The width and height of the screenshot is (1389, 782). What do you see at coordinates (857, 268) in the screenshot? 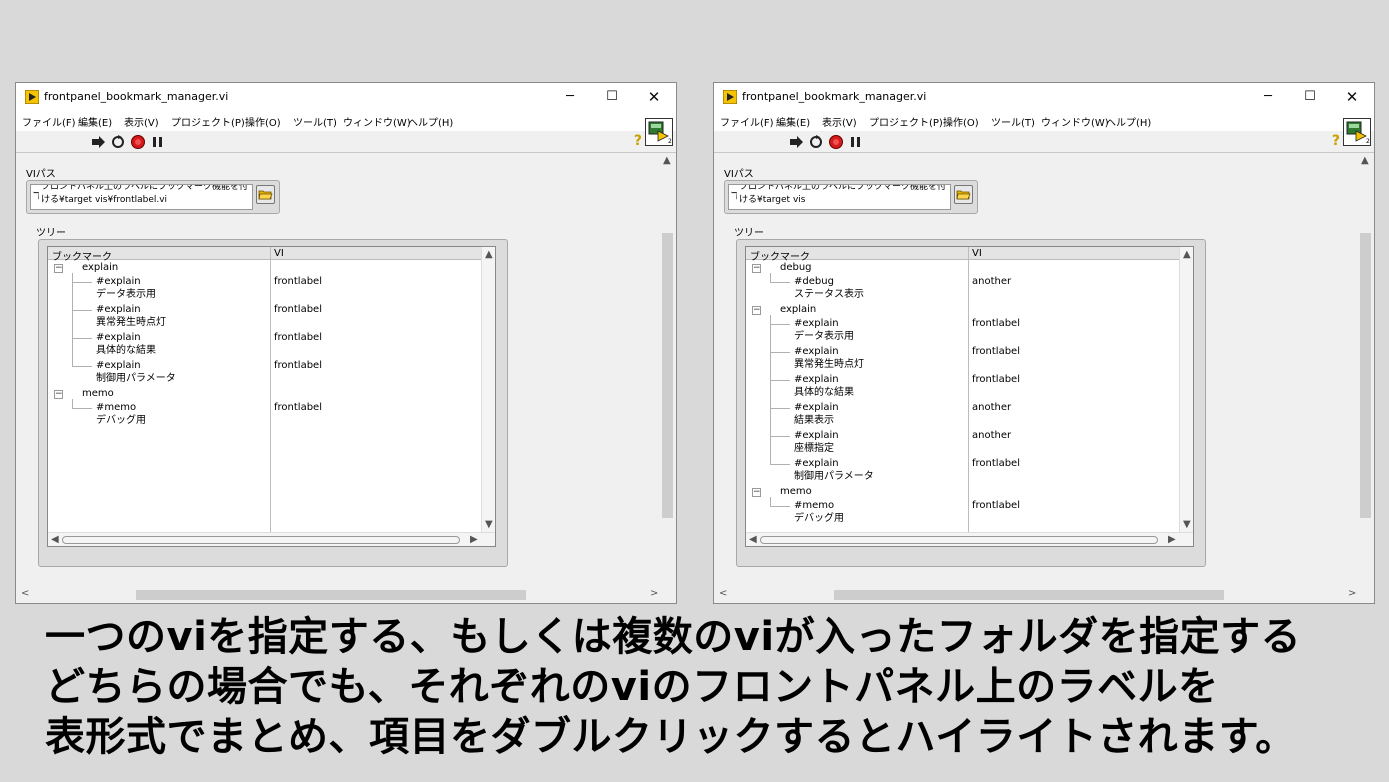
I see `tree-group-row: − debug` at bounding box center [857, 268].